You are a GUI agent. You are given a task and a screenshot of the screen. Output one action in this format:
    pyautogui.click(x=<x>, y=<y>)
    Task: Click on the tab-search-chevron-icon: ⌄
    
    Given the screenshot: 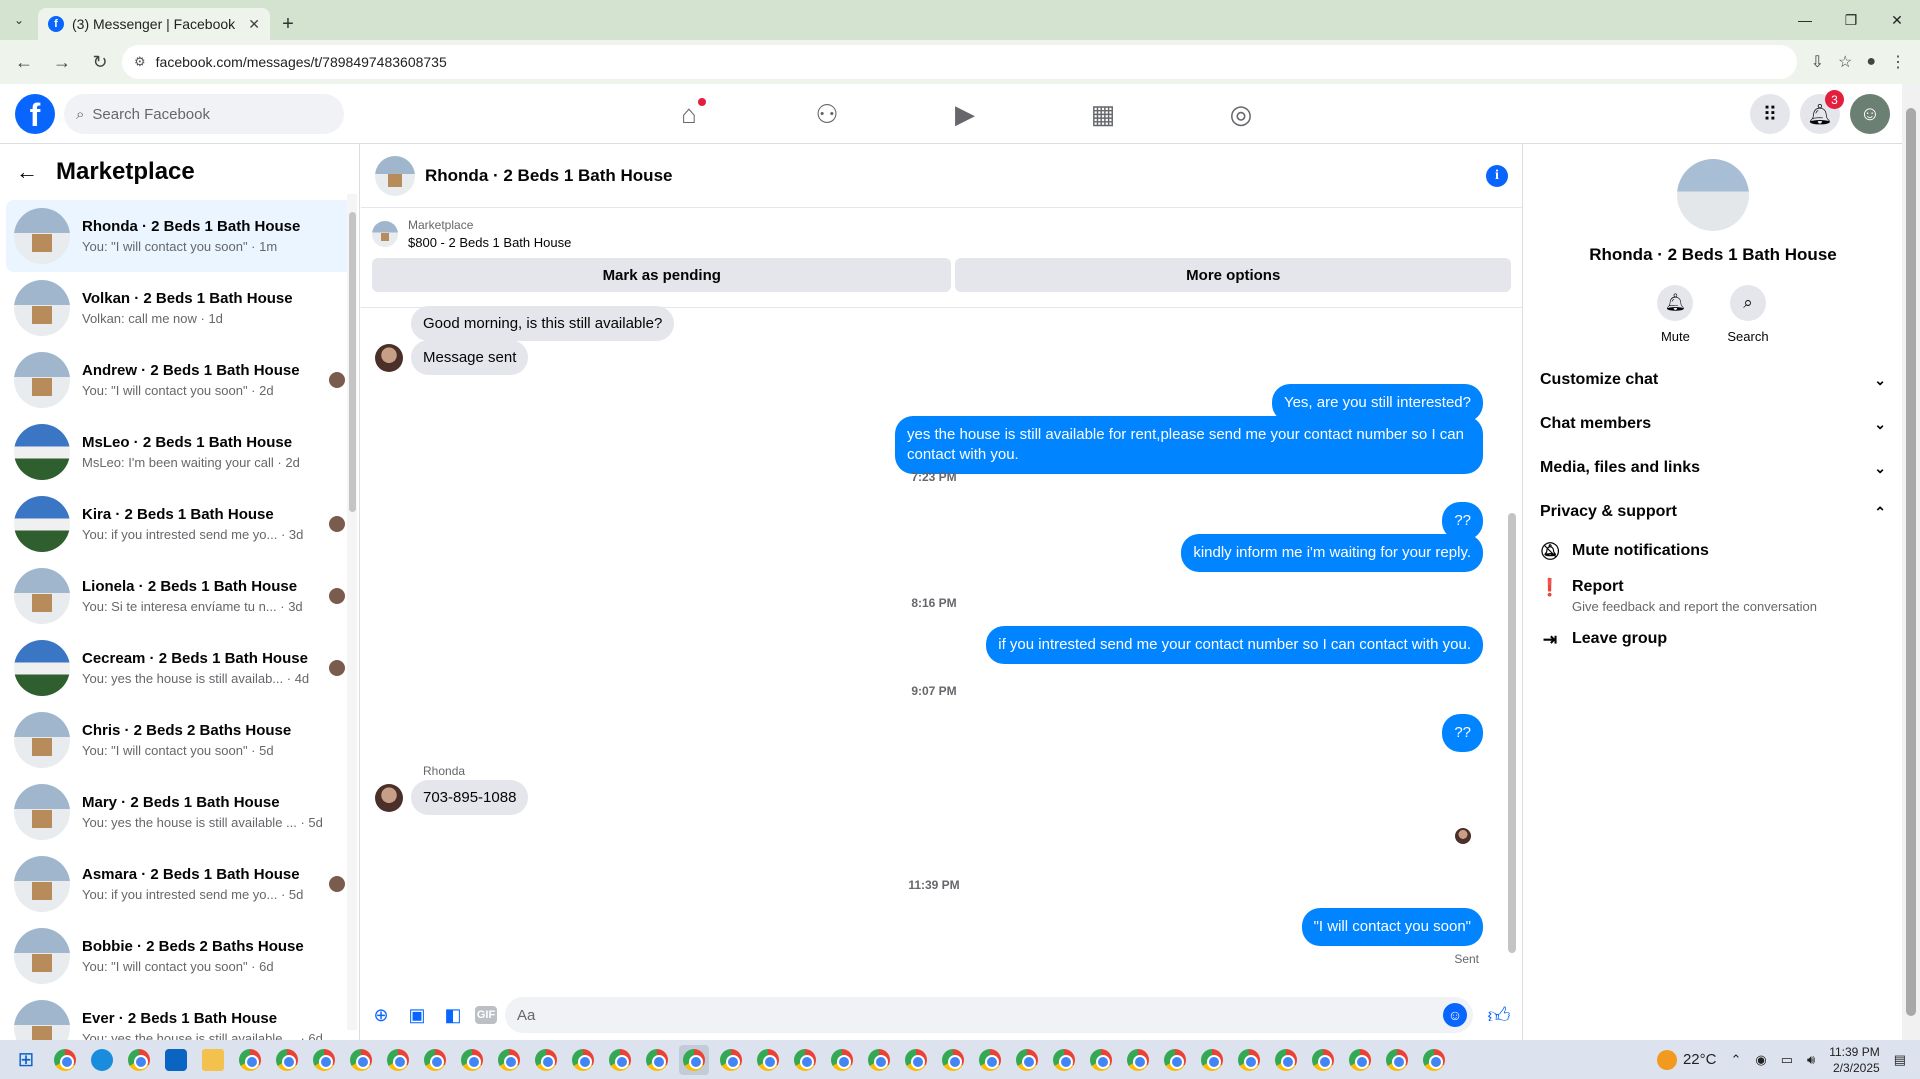 What is the action you would take?
    pyautogui.click(x=19, y=20)
    